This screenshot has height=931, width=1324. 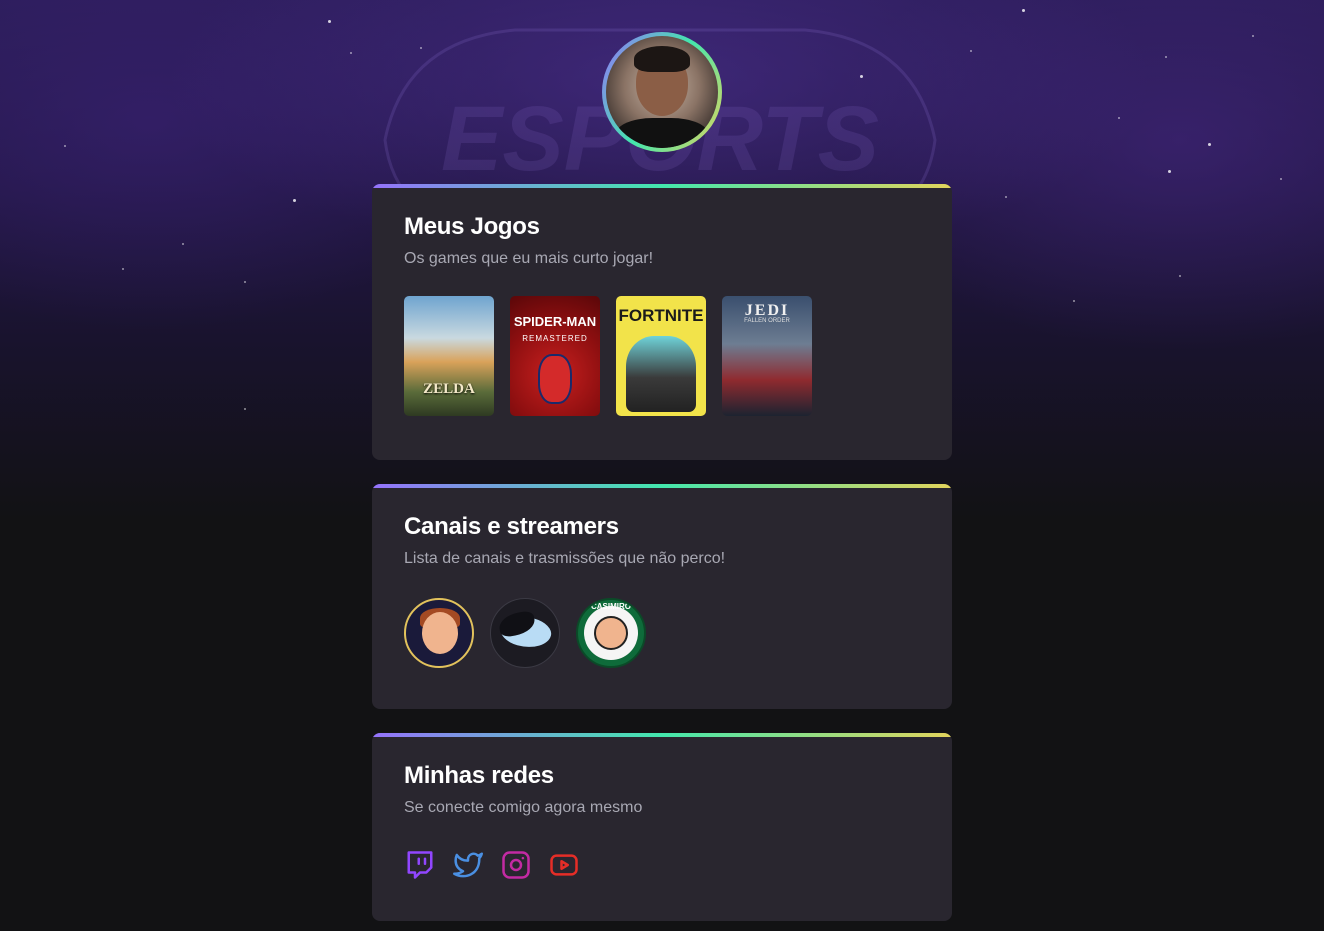 What do you see at coordinates (472, 226) in the screenshot?
I see `games-title: Meus Jogos` at bounding box center [472, 226].